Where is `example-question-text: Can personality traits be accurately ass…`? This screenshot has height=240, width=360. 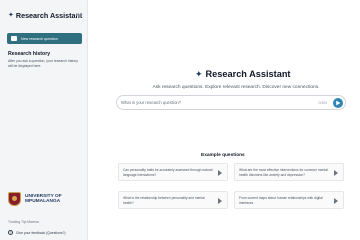
example-question-text: Can personality traits be accurately ass… is located at coordinates (168, 172).